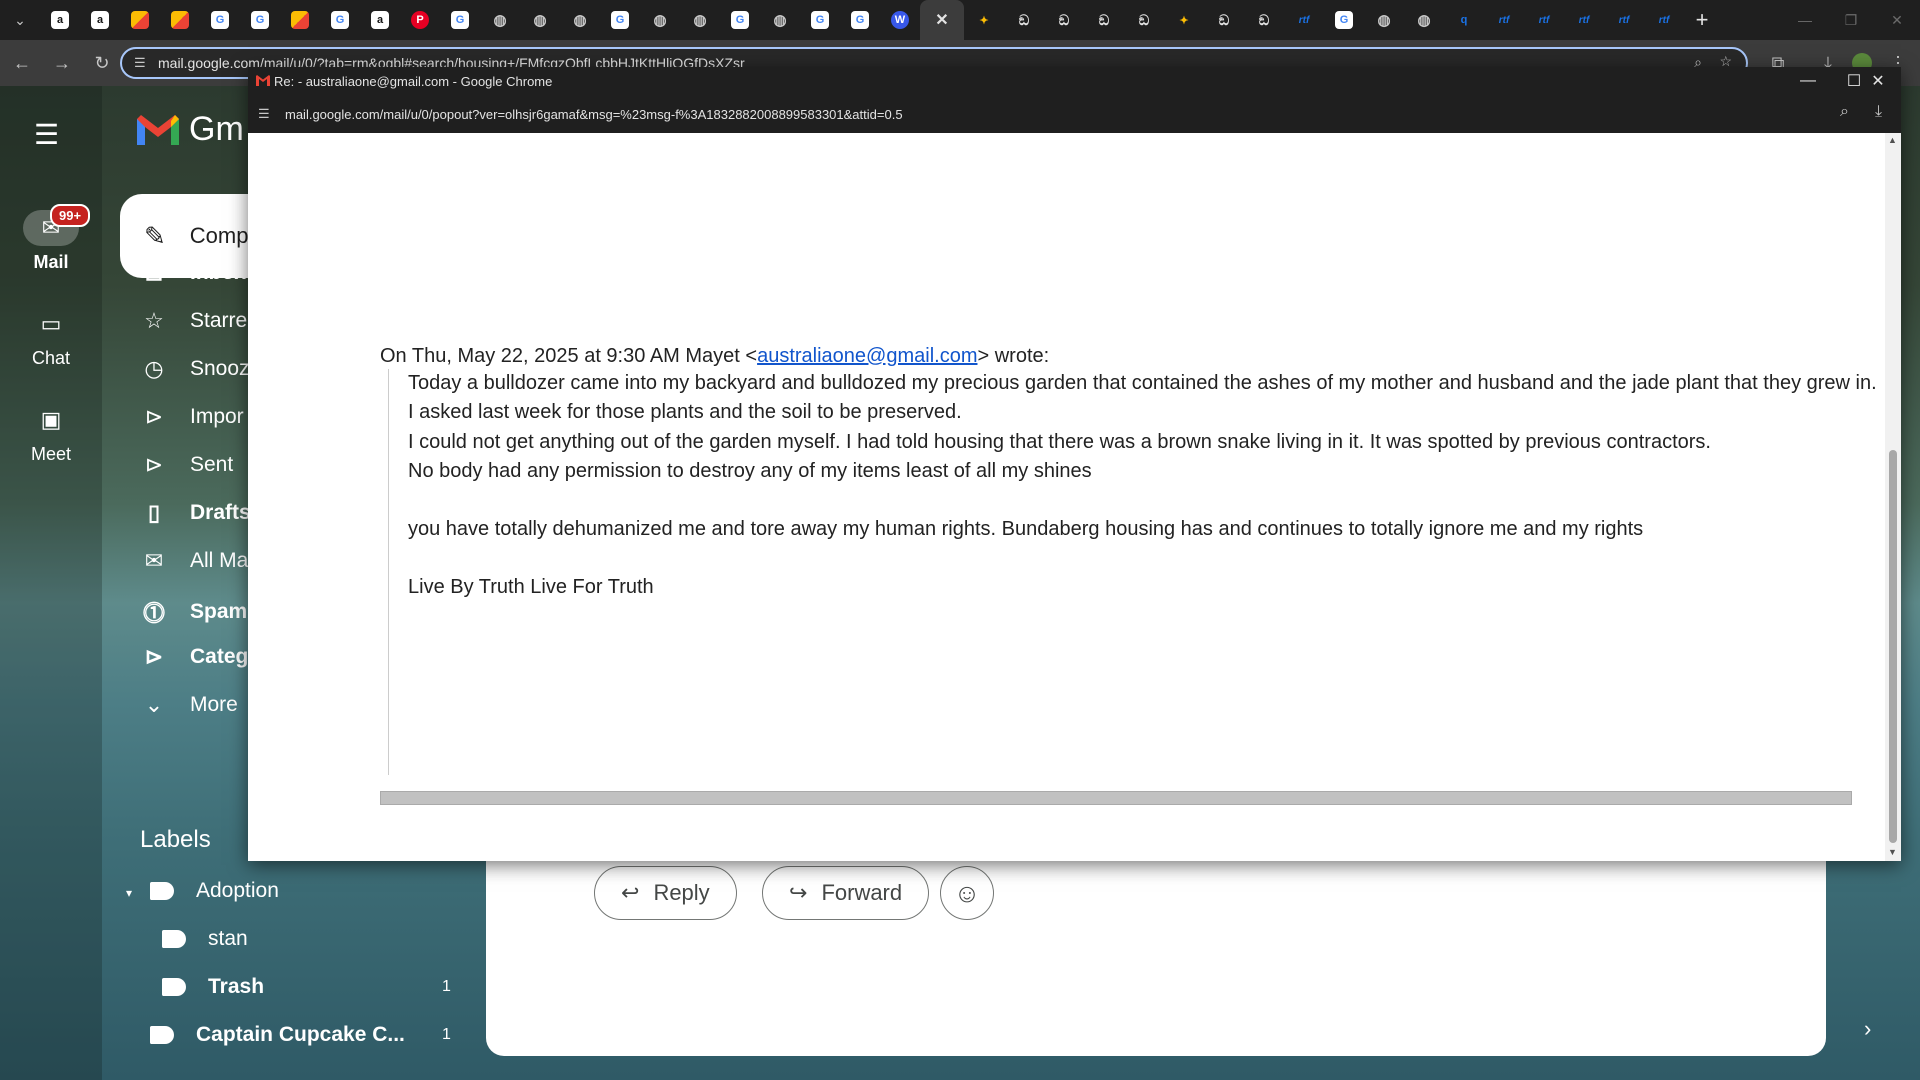 This screenshot has width=1920, height=1080. Describe the element at coordinates (102, 63) in the screenshot. I see `reload-icon: ↻` at that location.